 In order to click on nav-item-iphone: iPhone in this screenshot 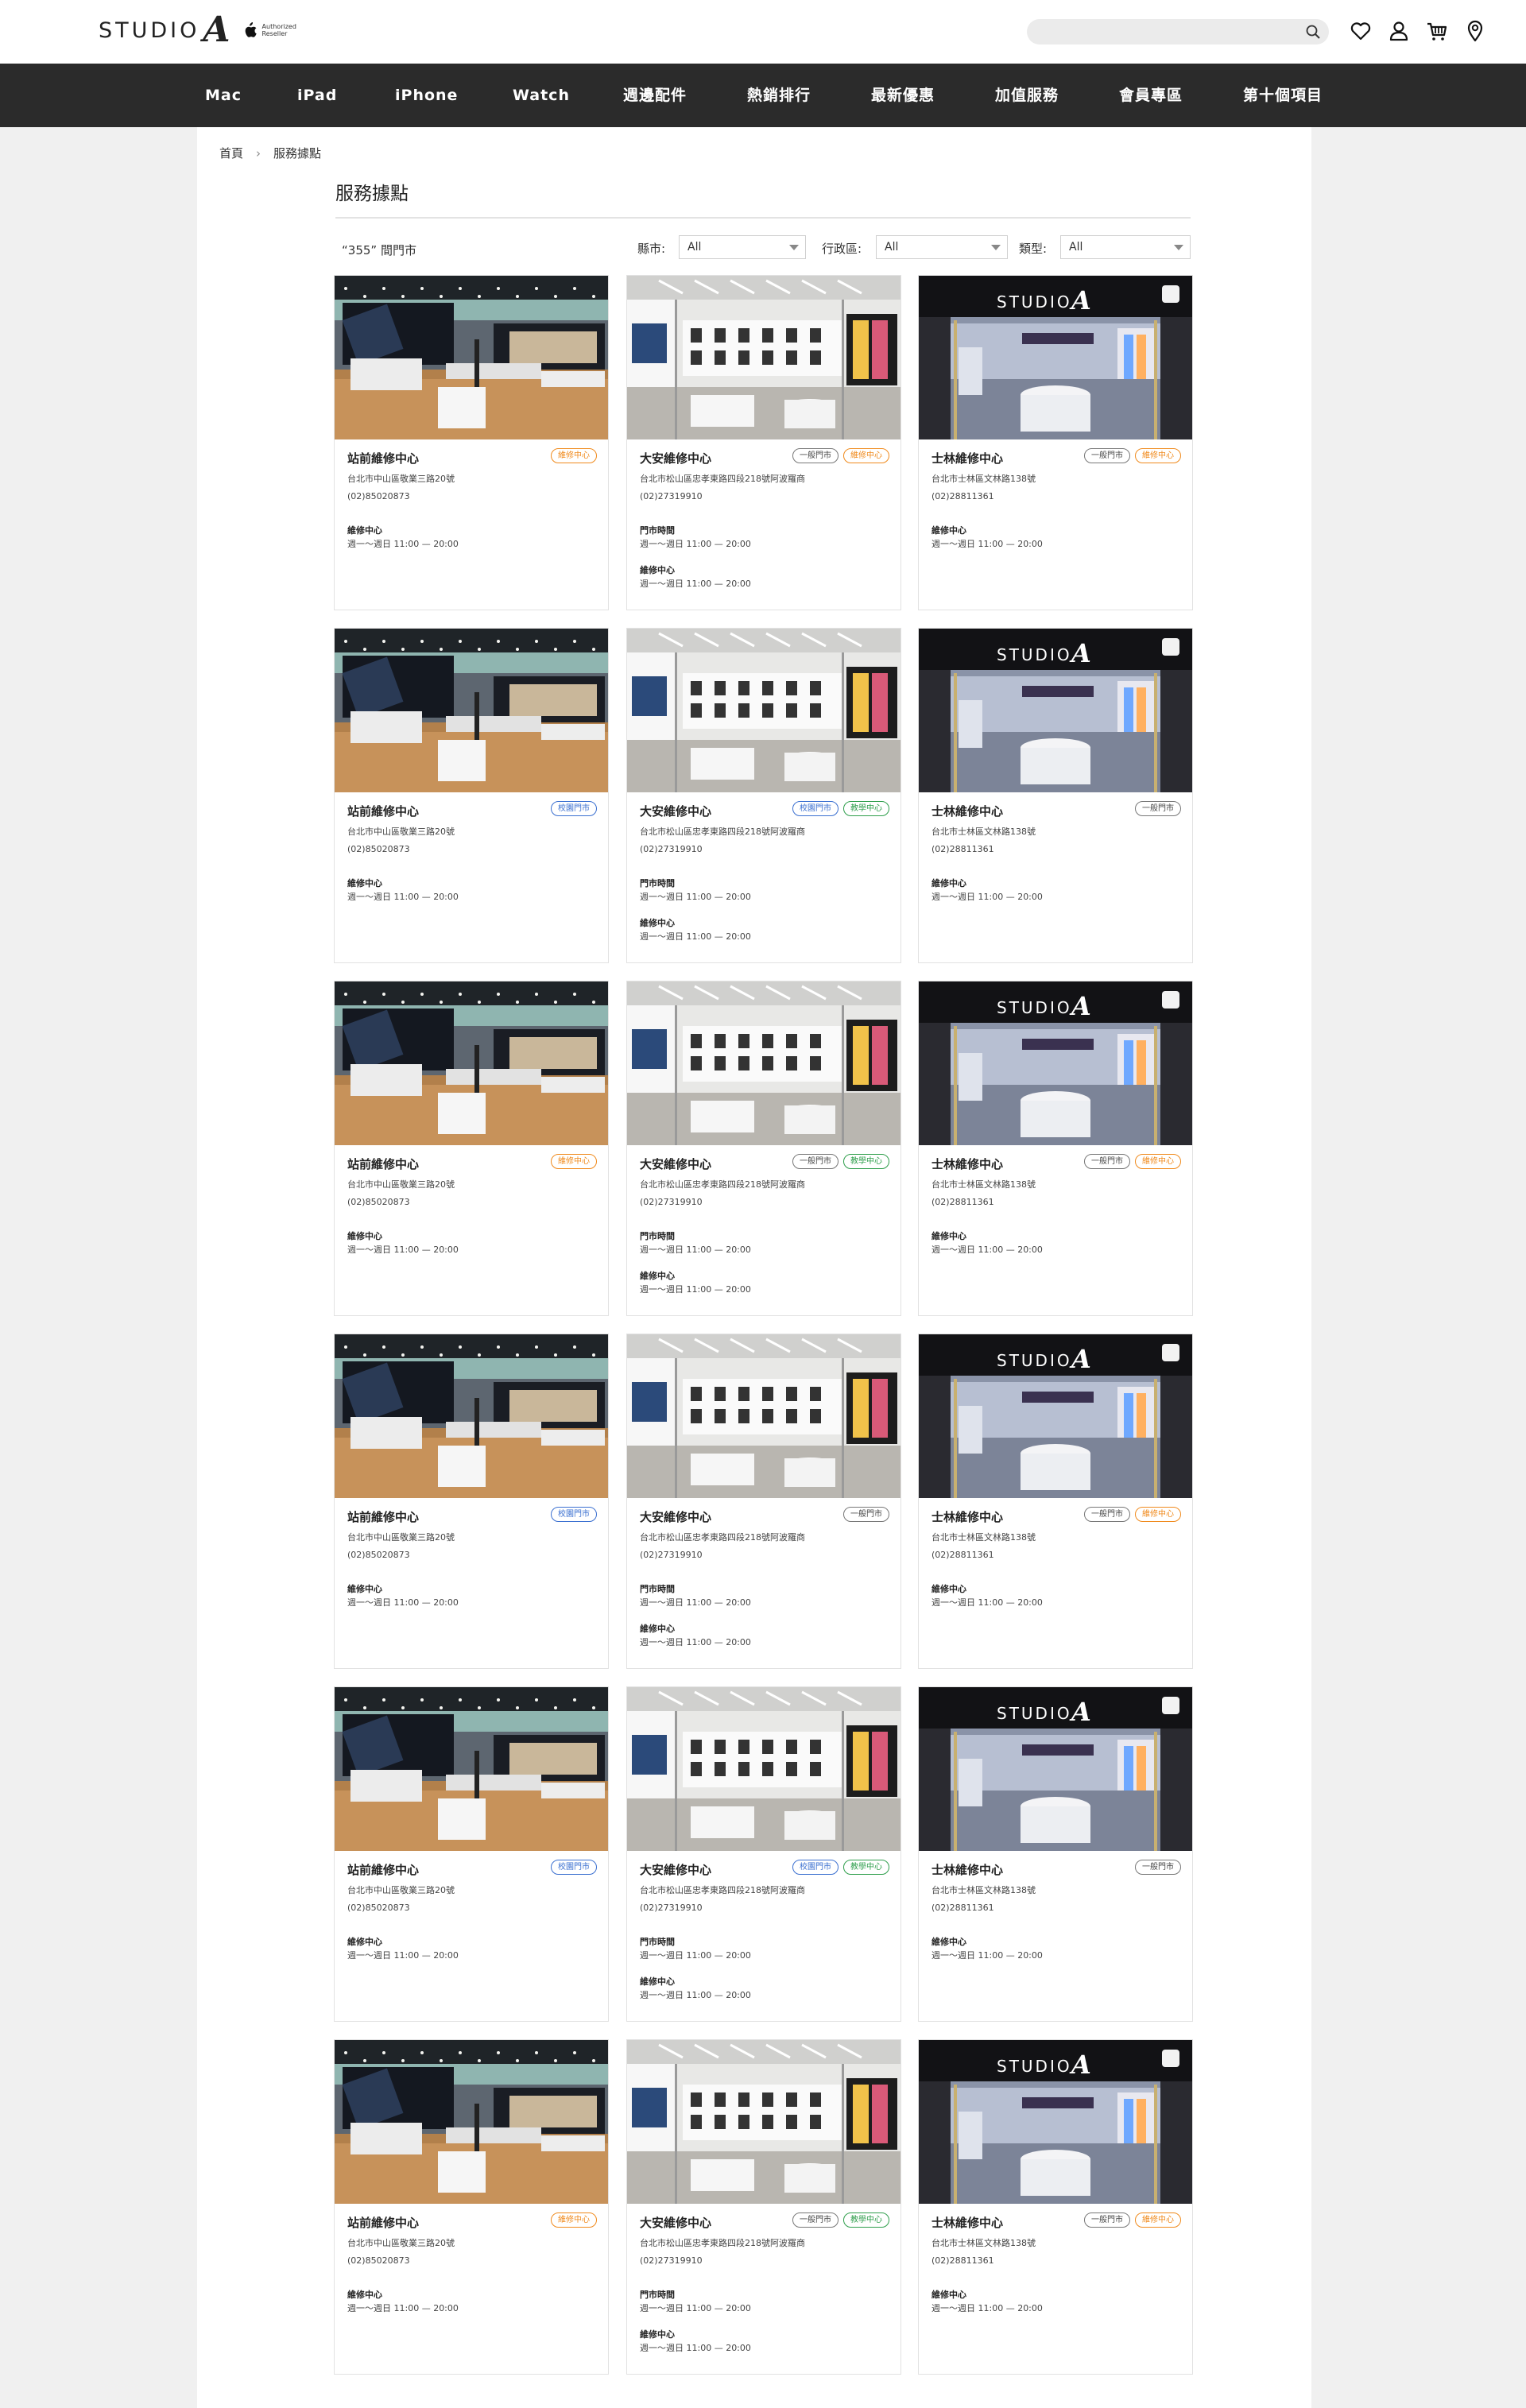, I will do `click(426, 95)`.